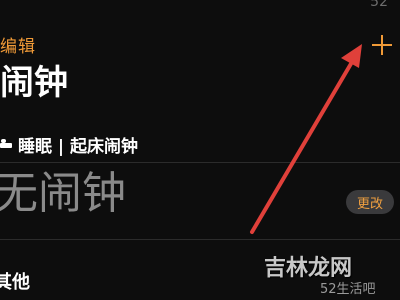  What do you see at coordinates (348, 289) in the screenshot?
I see `watermark-site: 52生活吧` at bounding box center [348, 289].